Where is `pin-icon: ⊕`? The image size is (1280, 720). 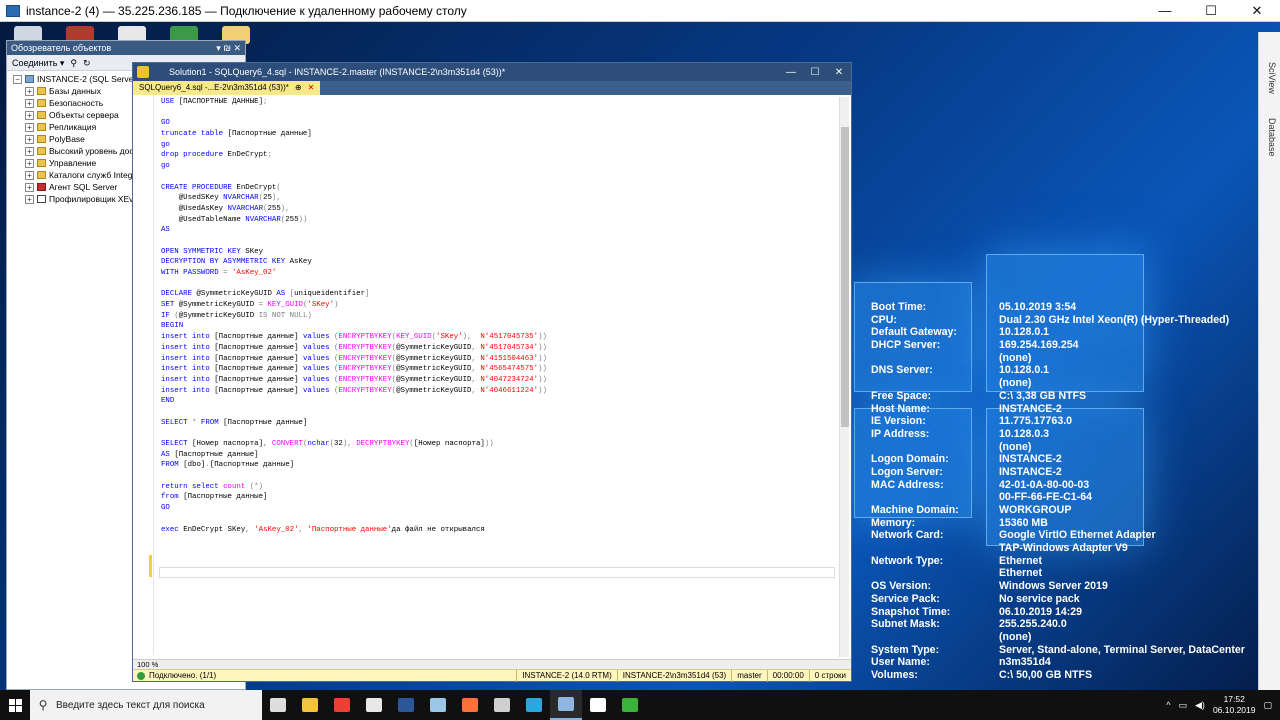 pin-icon: ⊕ is located at coordinates (298, 88).